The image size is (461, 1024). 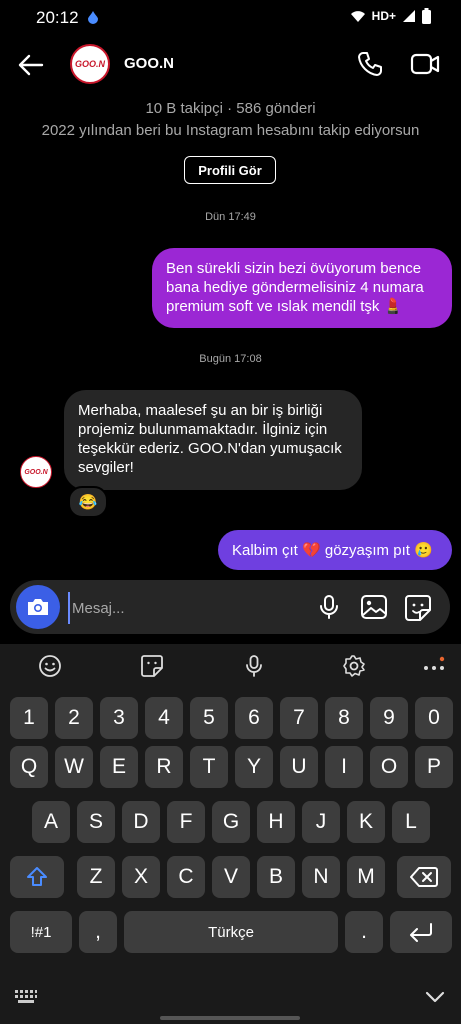 What do you see at coordinates (254, 767) in the screenshot?
I see `key-y: Y` at bounding box center [254, 767].